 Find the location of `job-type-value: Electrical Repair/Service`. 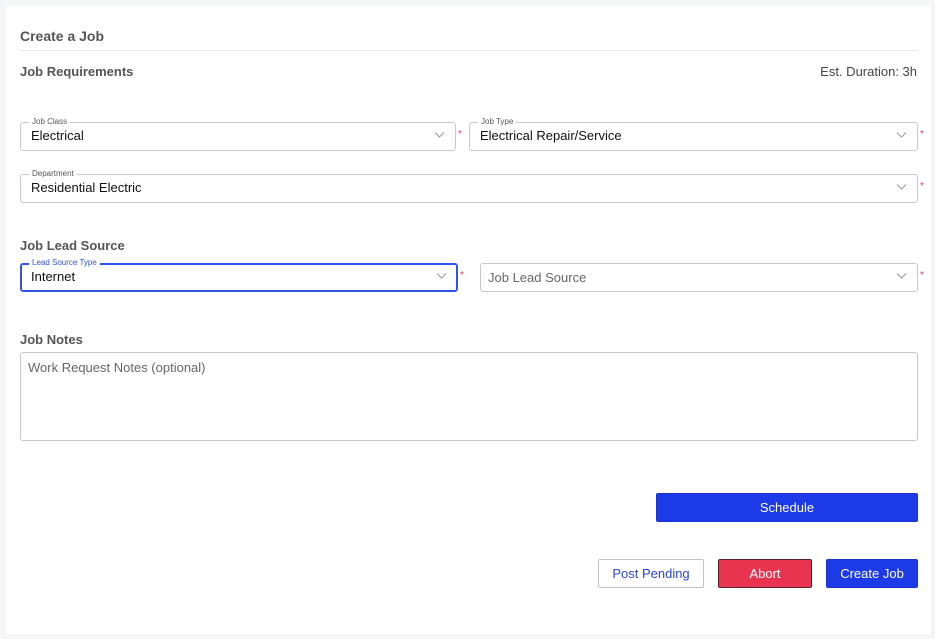

job-type-value: Electrical Repair/Service is located at coordinates (551, 135).